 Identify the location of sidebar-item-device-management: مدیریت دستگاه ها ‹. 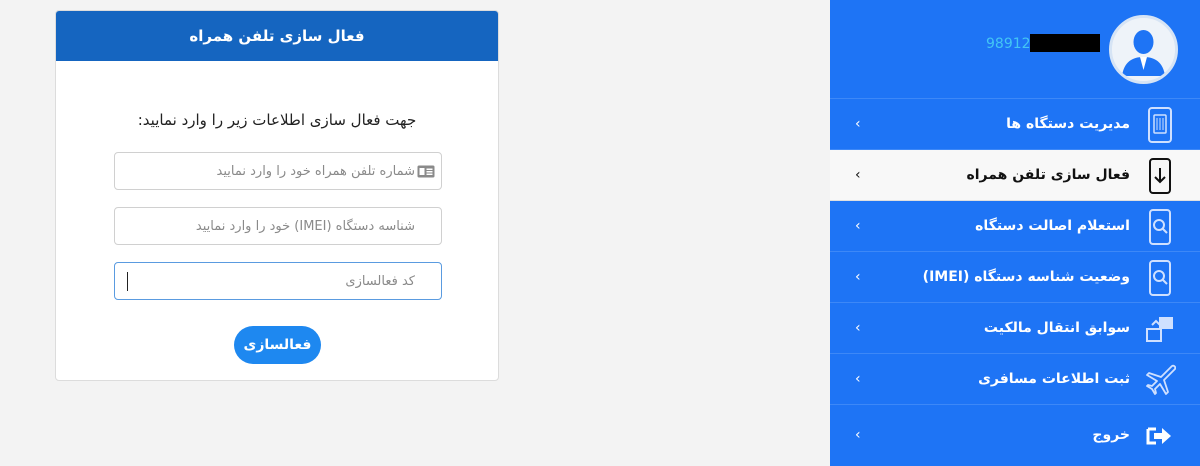
(1015, 124).